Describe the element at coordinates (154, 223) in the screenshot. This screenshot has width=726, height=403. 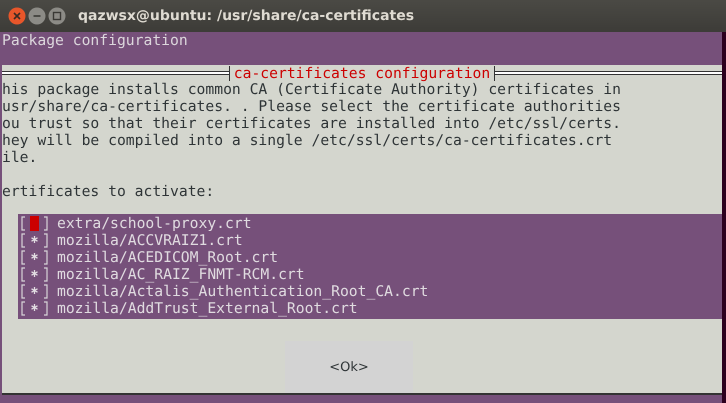
I see `certificate-item: extra/school-proxy.crt` at that location.